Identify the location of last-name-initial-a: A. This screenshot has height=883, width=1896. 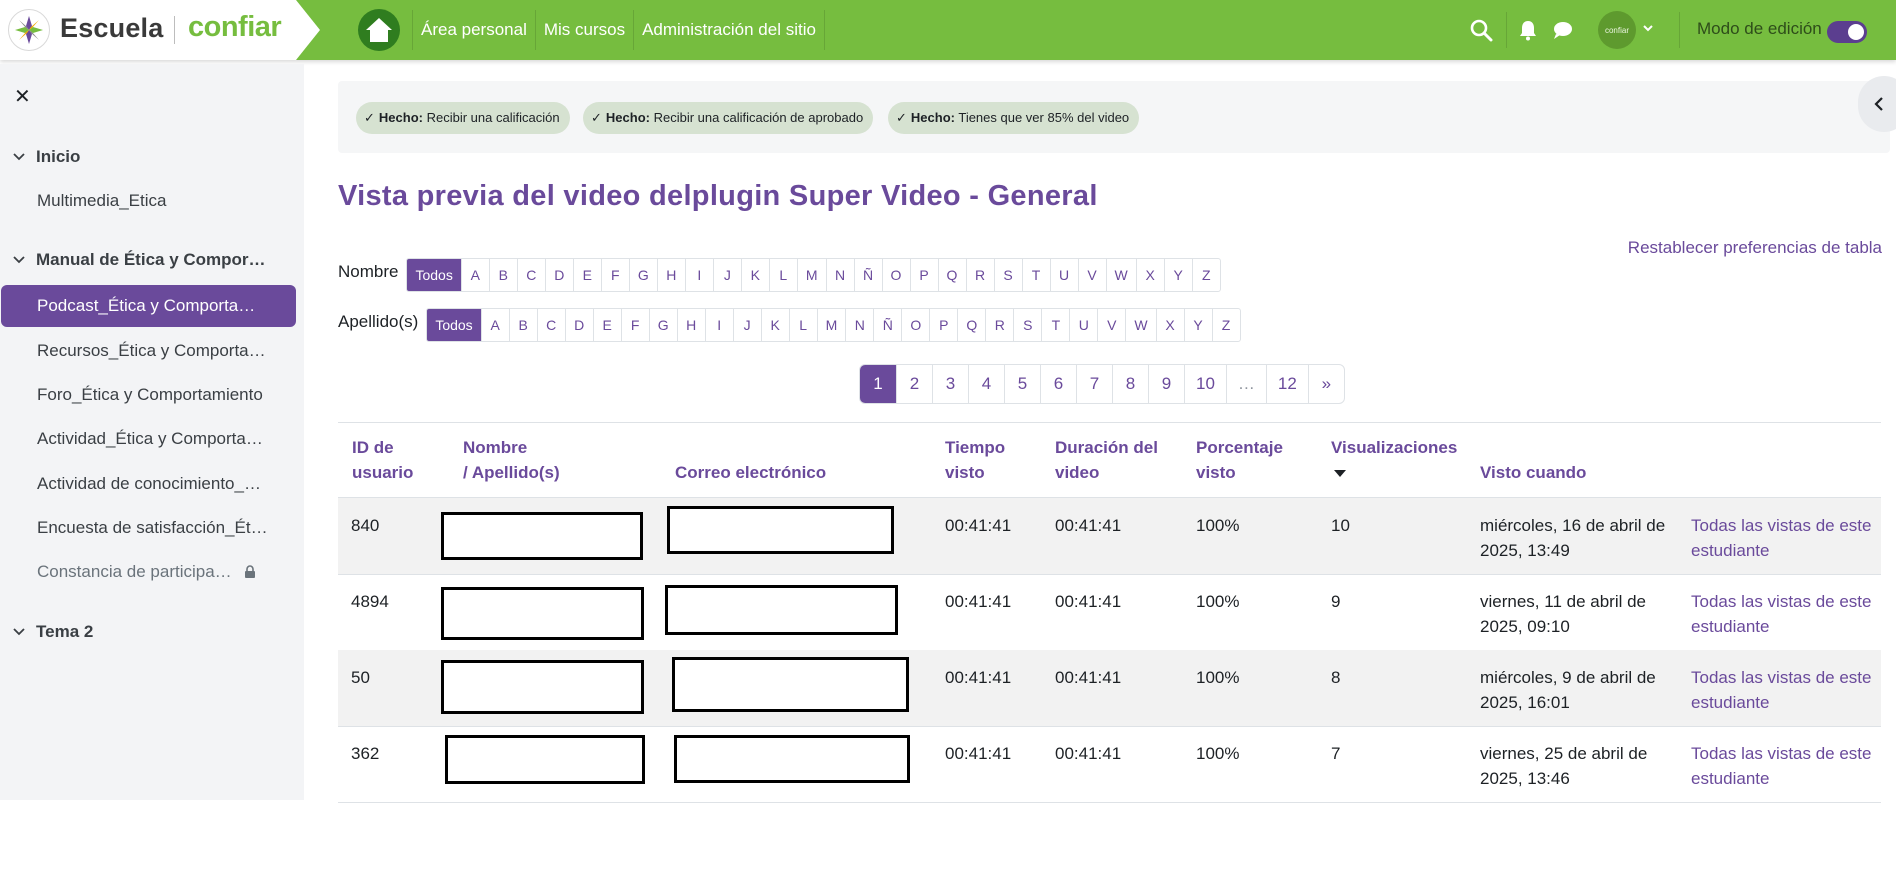
(494, 325).